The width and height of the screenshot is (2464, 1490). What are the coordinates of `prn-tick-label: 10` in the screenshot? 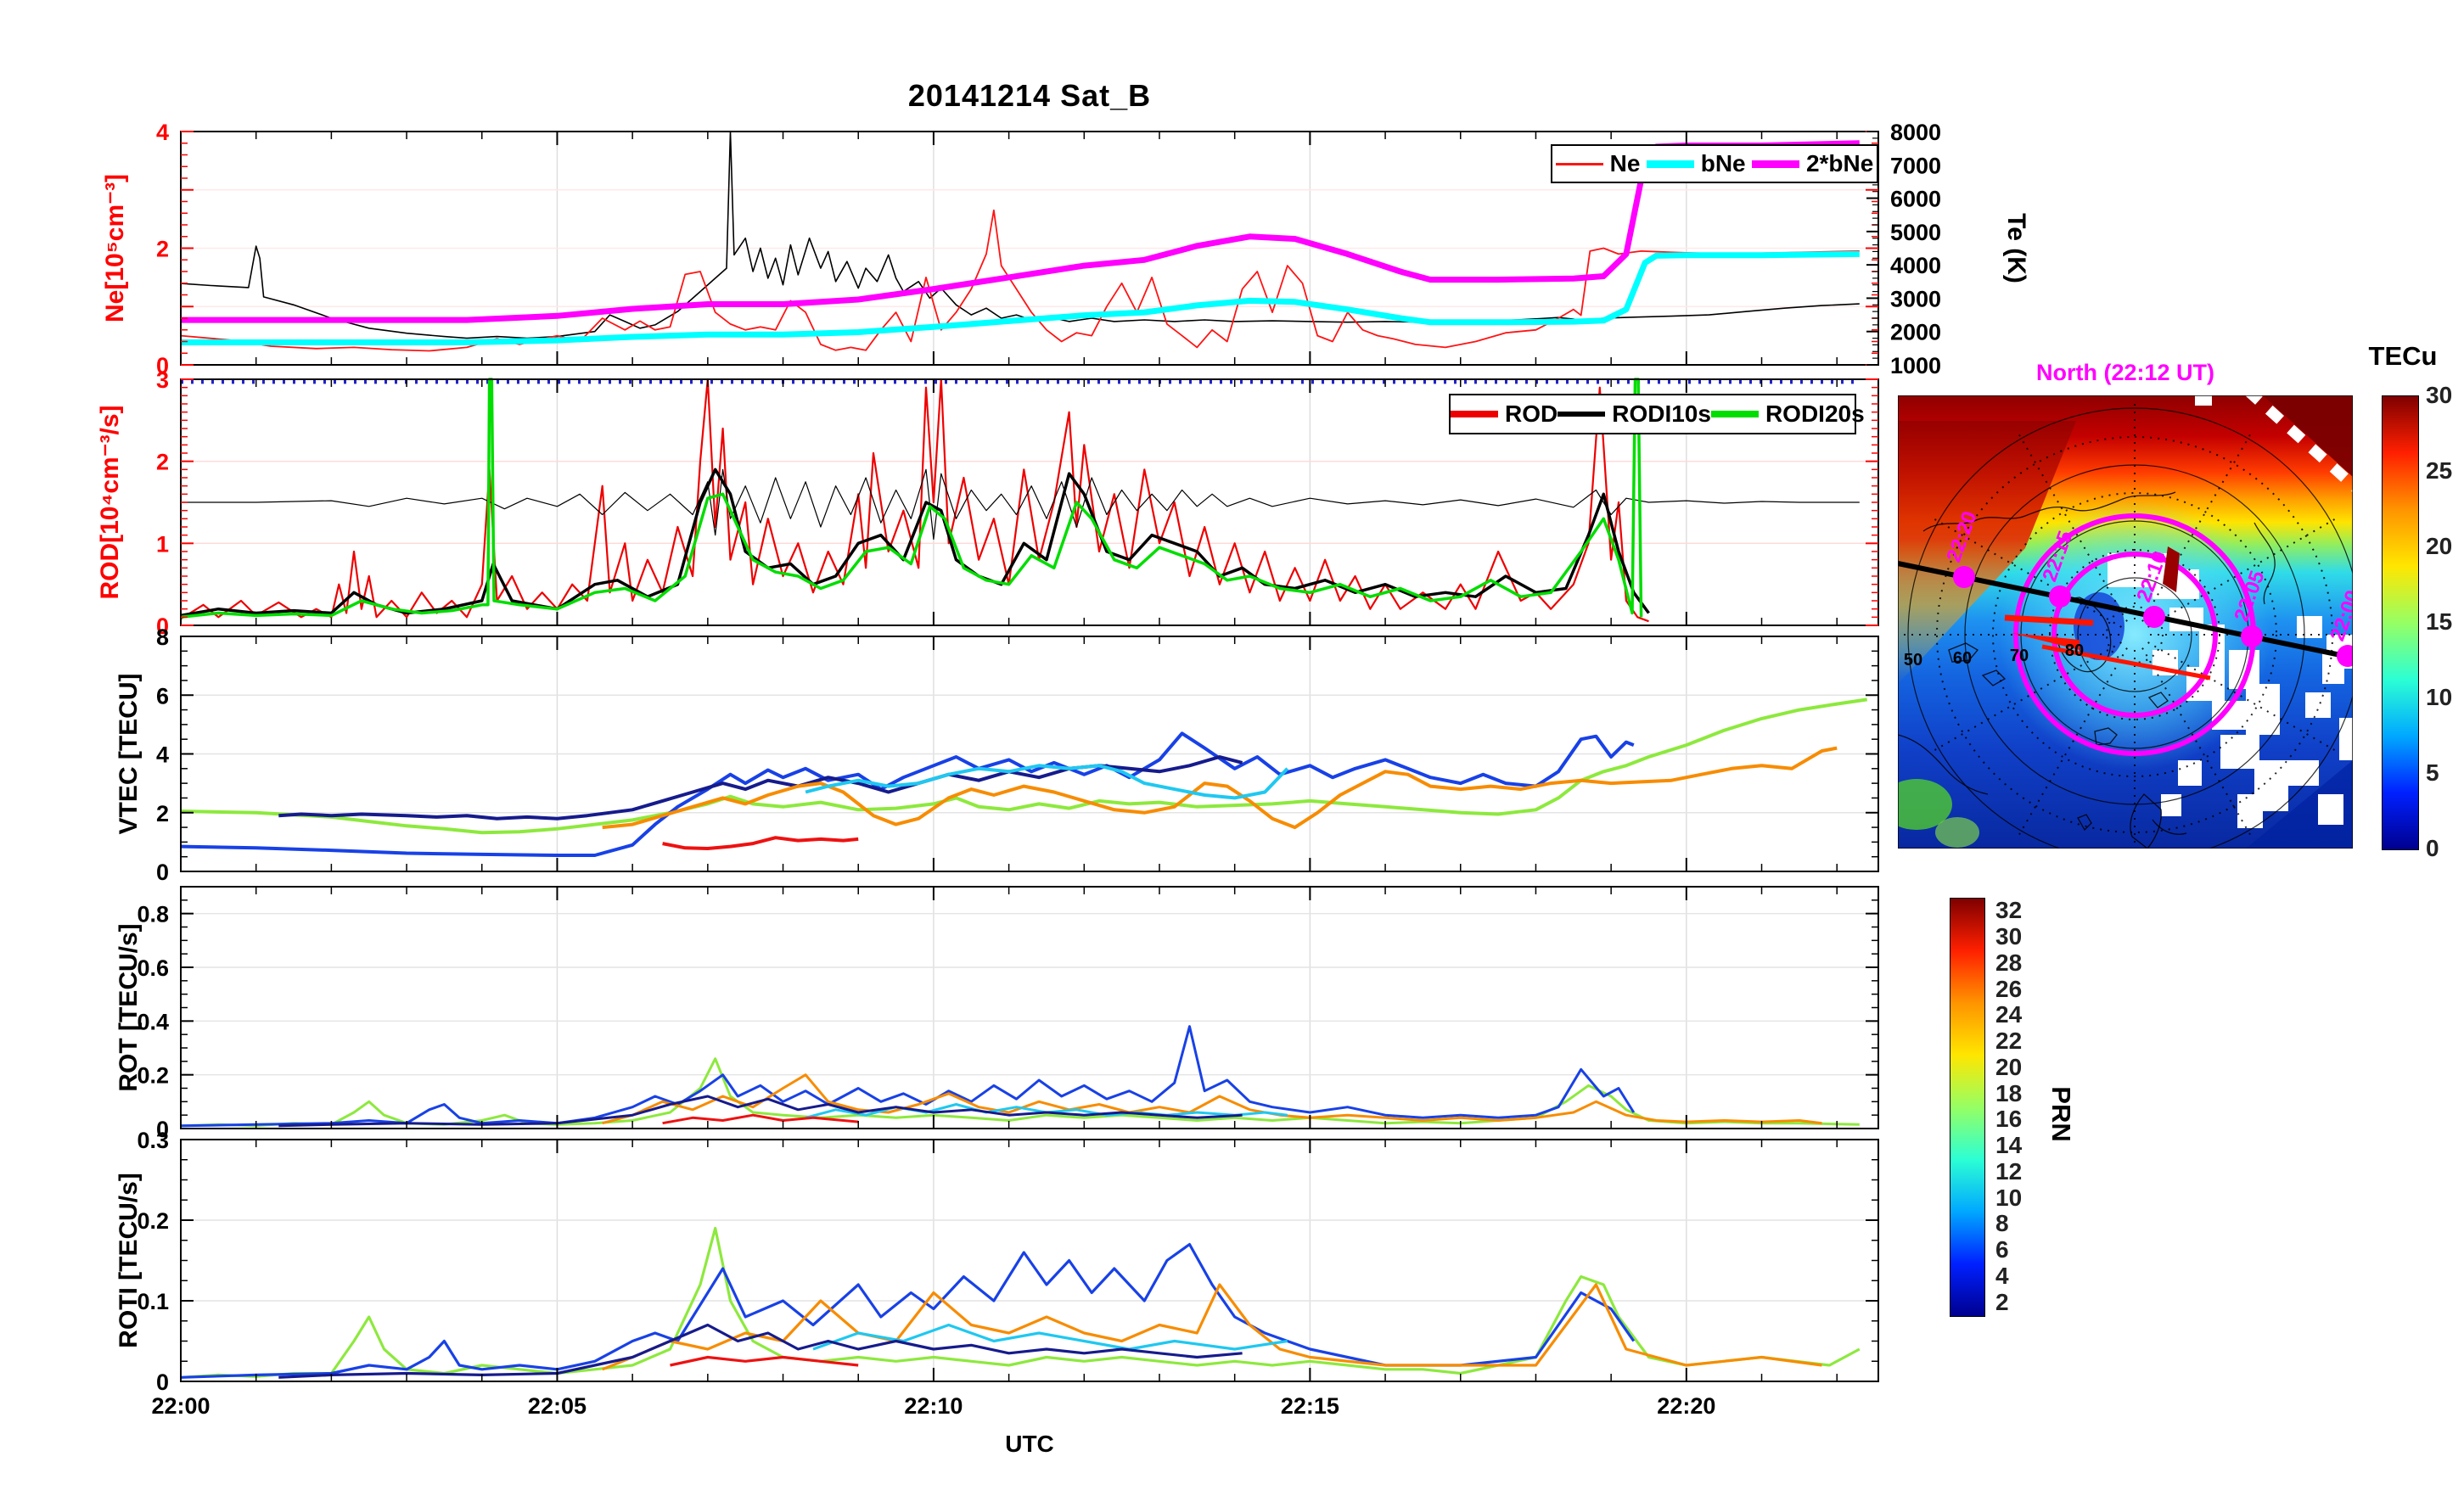 It's located at (2009, 1197).